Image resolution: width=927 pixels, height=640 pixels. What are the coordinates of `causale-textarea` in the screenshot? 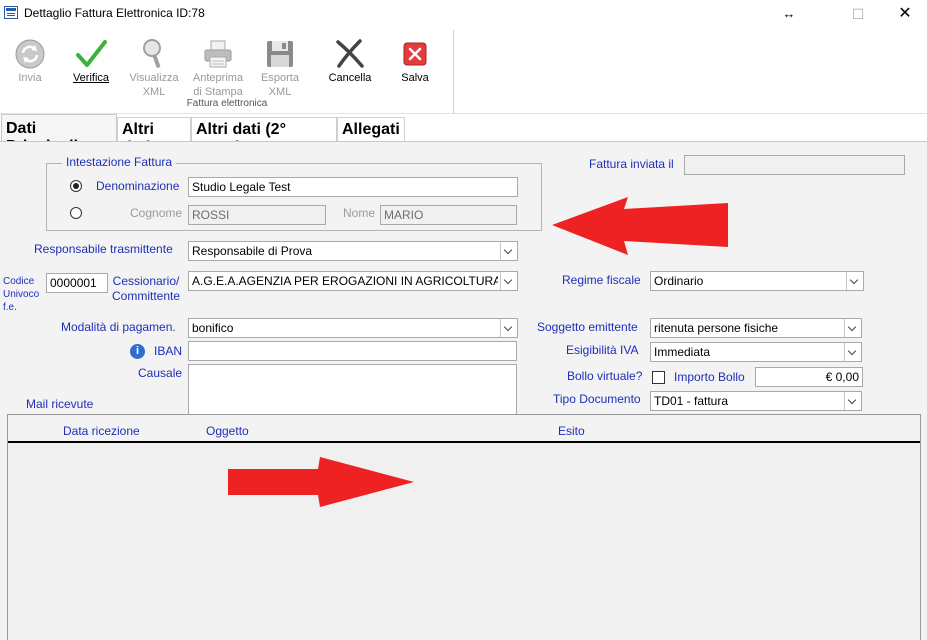 It's located at (352, 390).